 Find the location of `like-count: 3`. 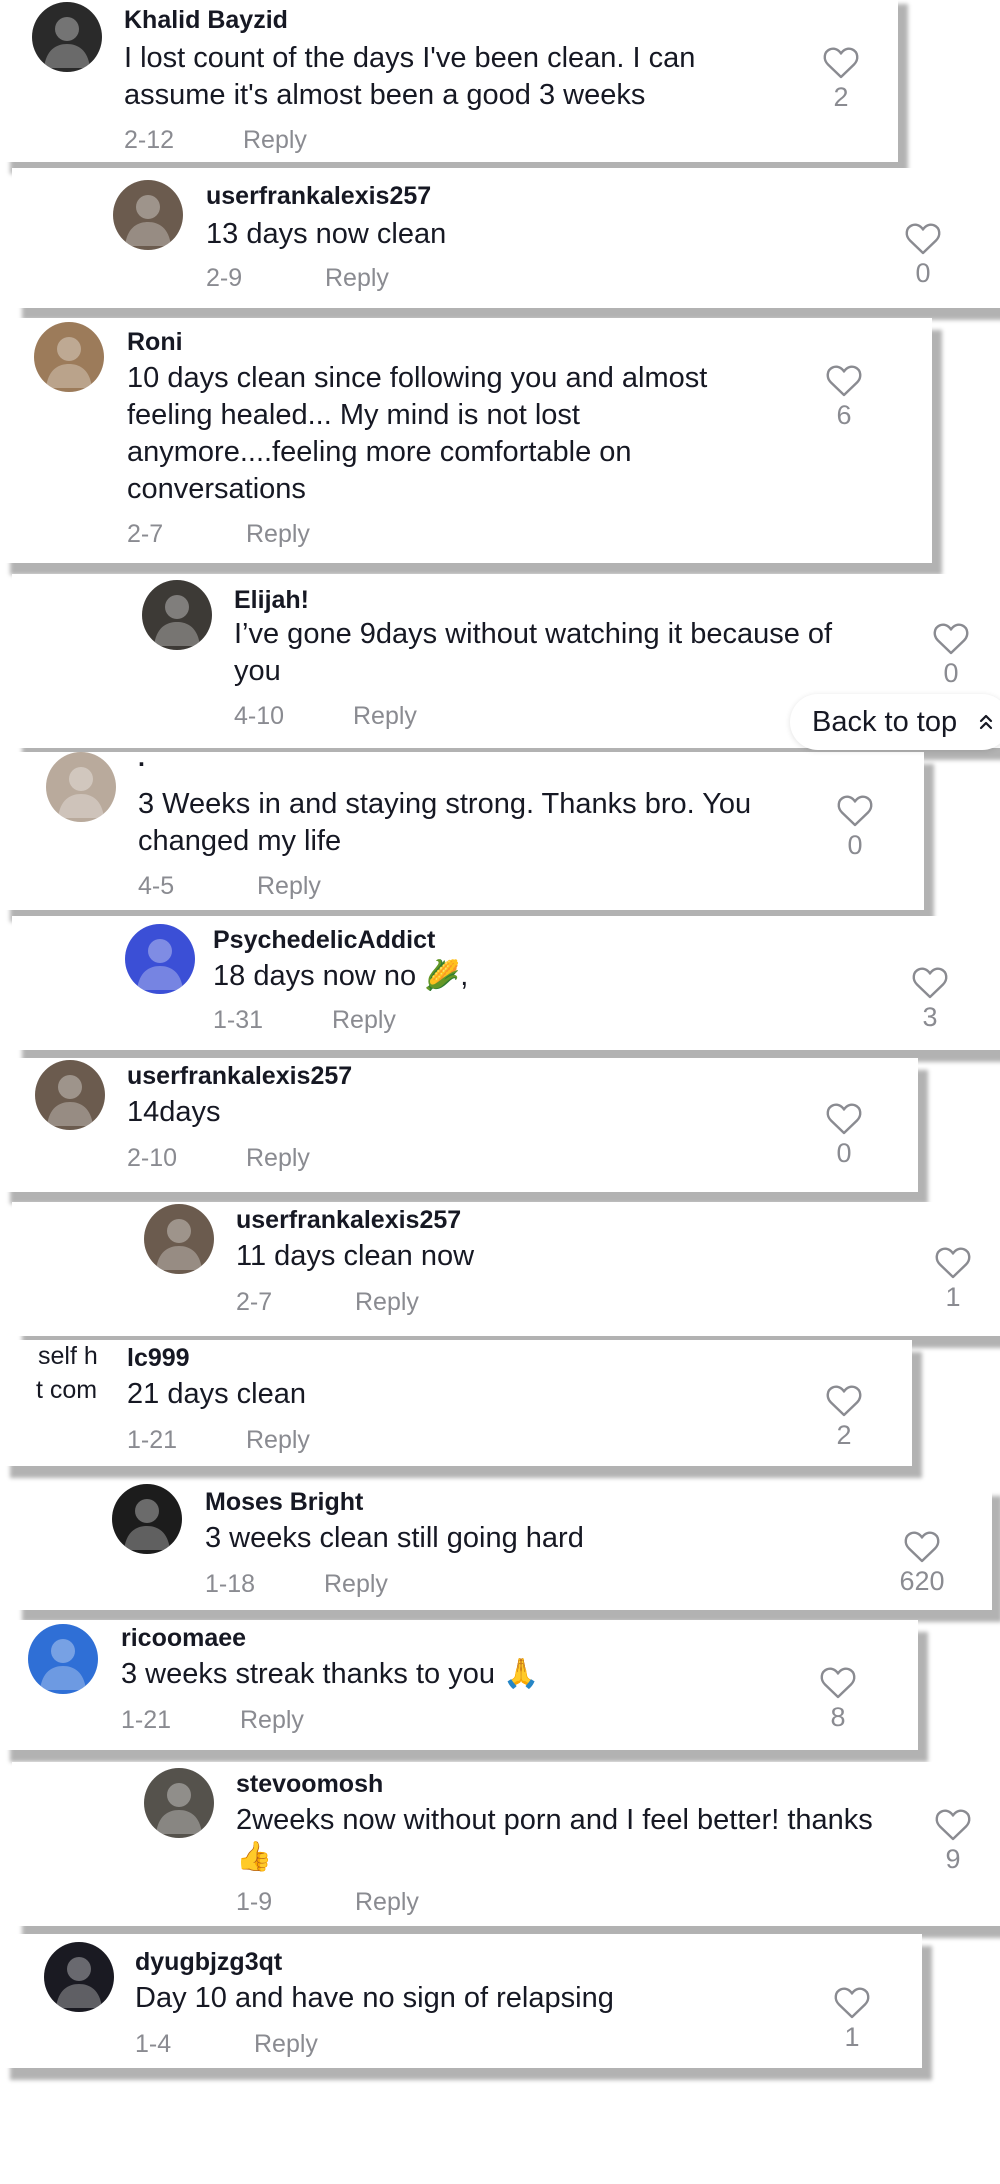

like-count: 3 is located at coordinates (930, 1017).